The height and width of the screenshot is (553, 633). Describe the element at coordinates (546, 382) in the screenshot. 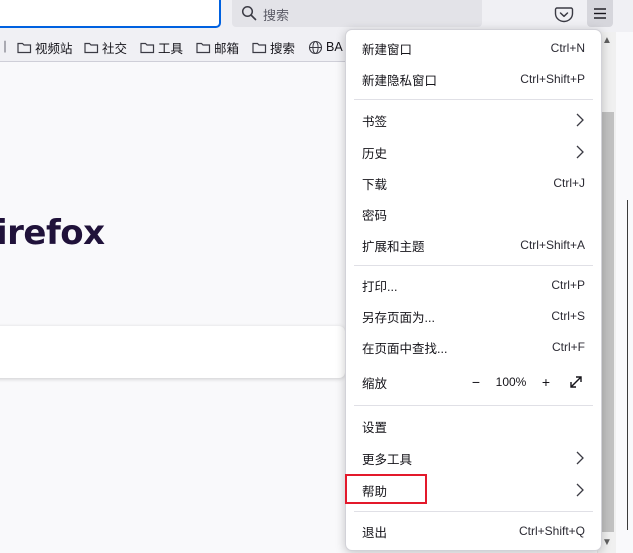

I see `zoom-in-button: +` at that location.